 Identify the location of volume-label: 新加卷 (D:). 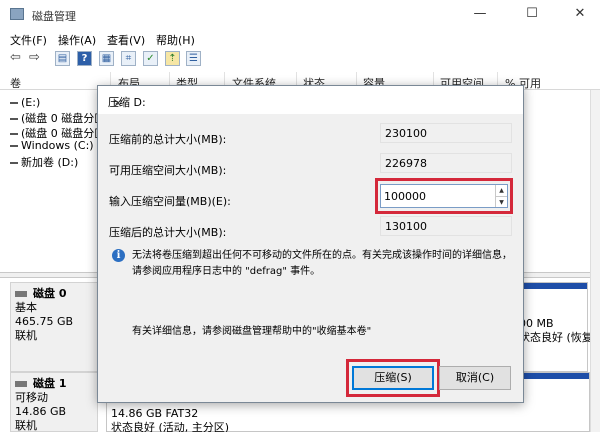
(50, 162).